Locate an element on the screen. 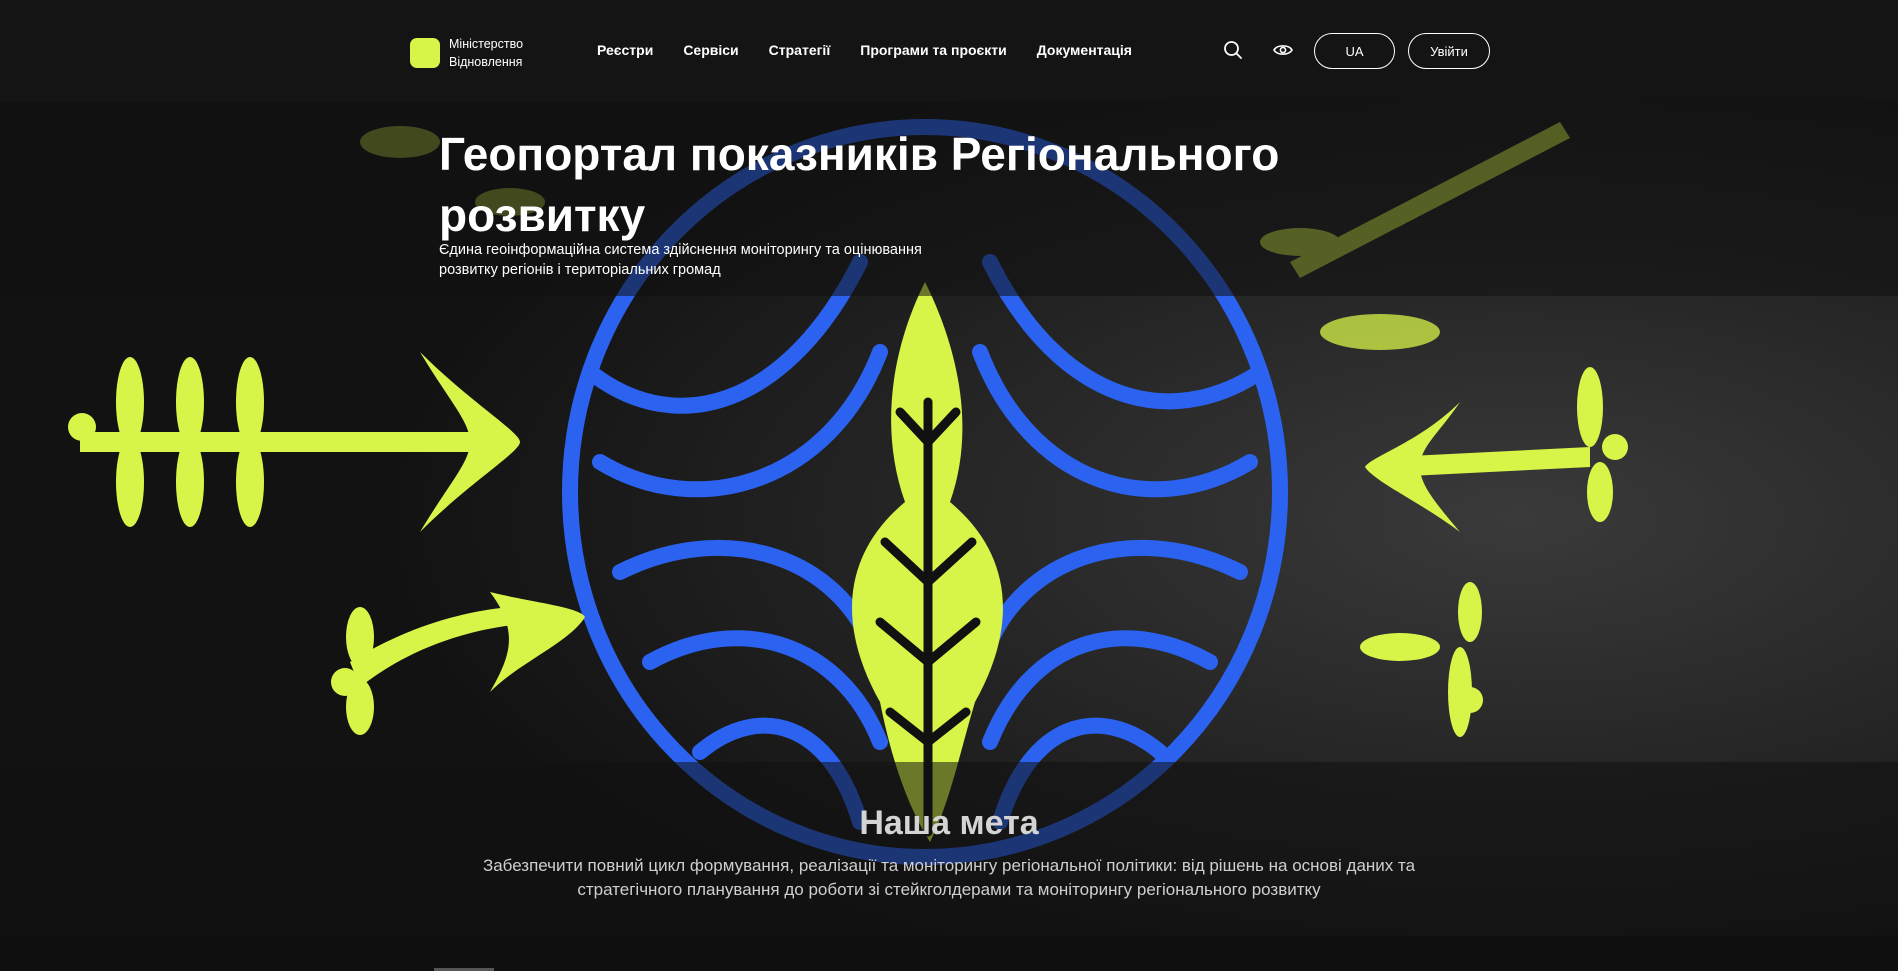 This screenshot has height=971, width=1898. nav-item-strategies: Стратегії is located at coordinates (800, 50).